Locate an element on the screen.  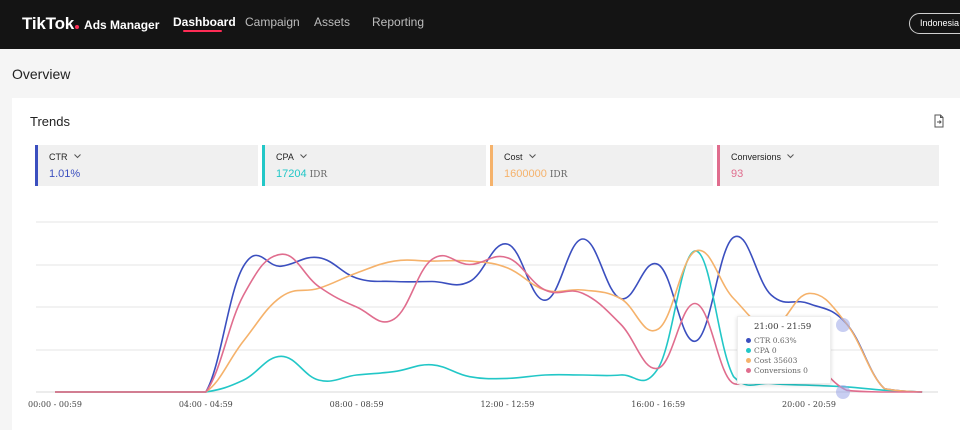
metric-name: Cost is located at coordinates (513, 157).